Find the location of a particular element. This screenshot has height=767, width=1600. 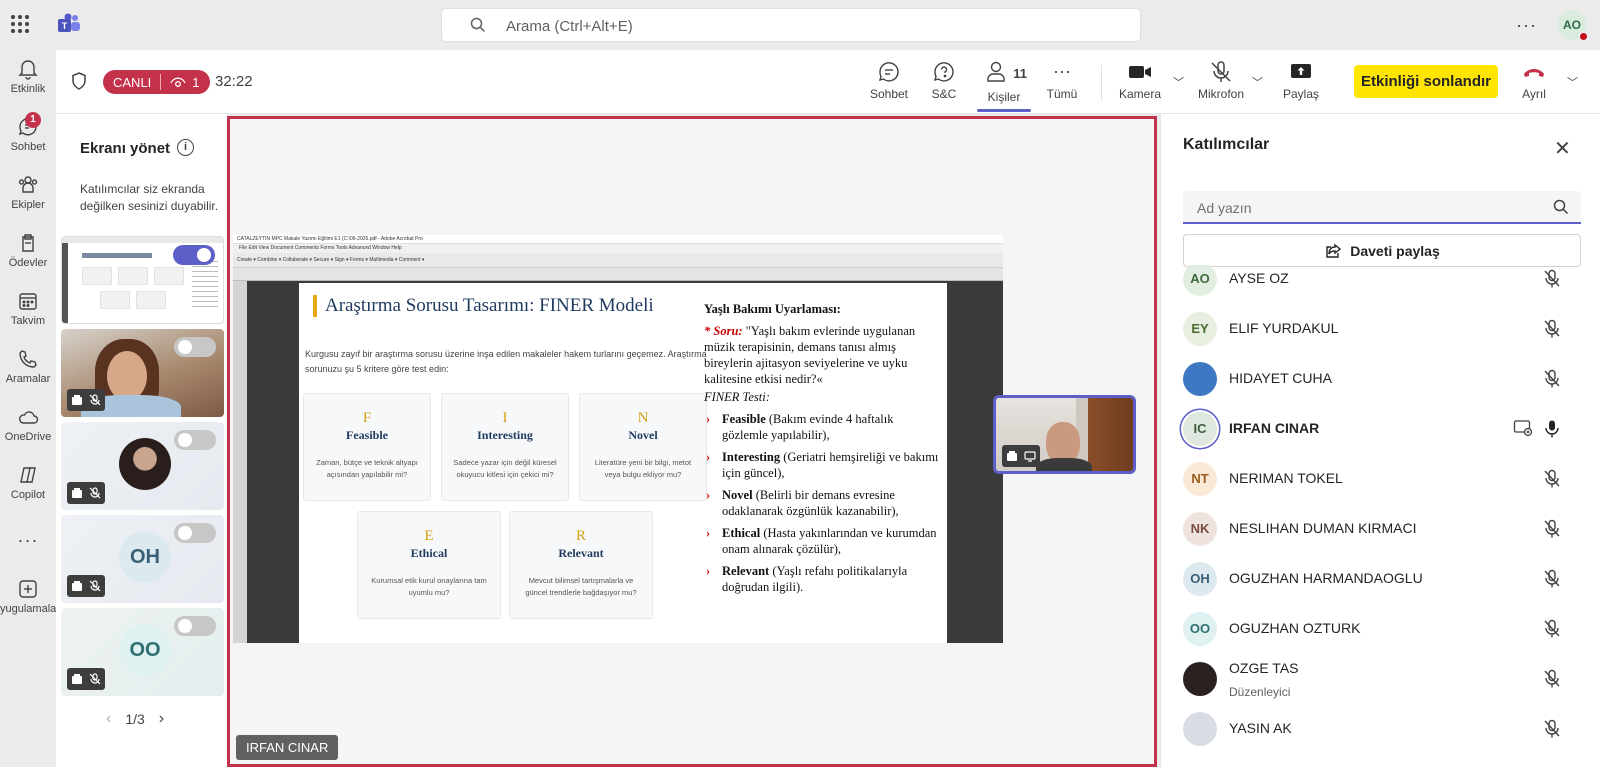

more-apps-icon: ··· is located at coordinates (28, 540).